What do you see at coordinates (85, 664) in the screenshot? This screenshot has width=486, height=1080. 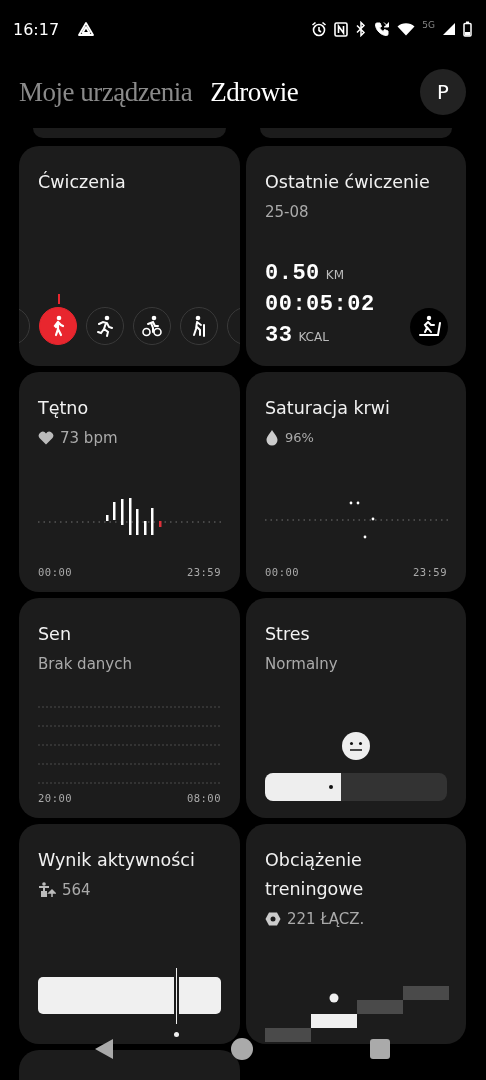 I see `reading-value: Brak danych` at bounding box center [85, 664].